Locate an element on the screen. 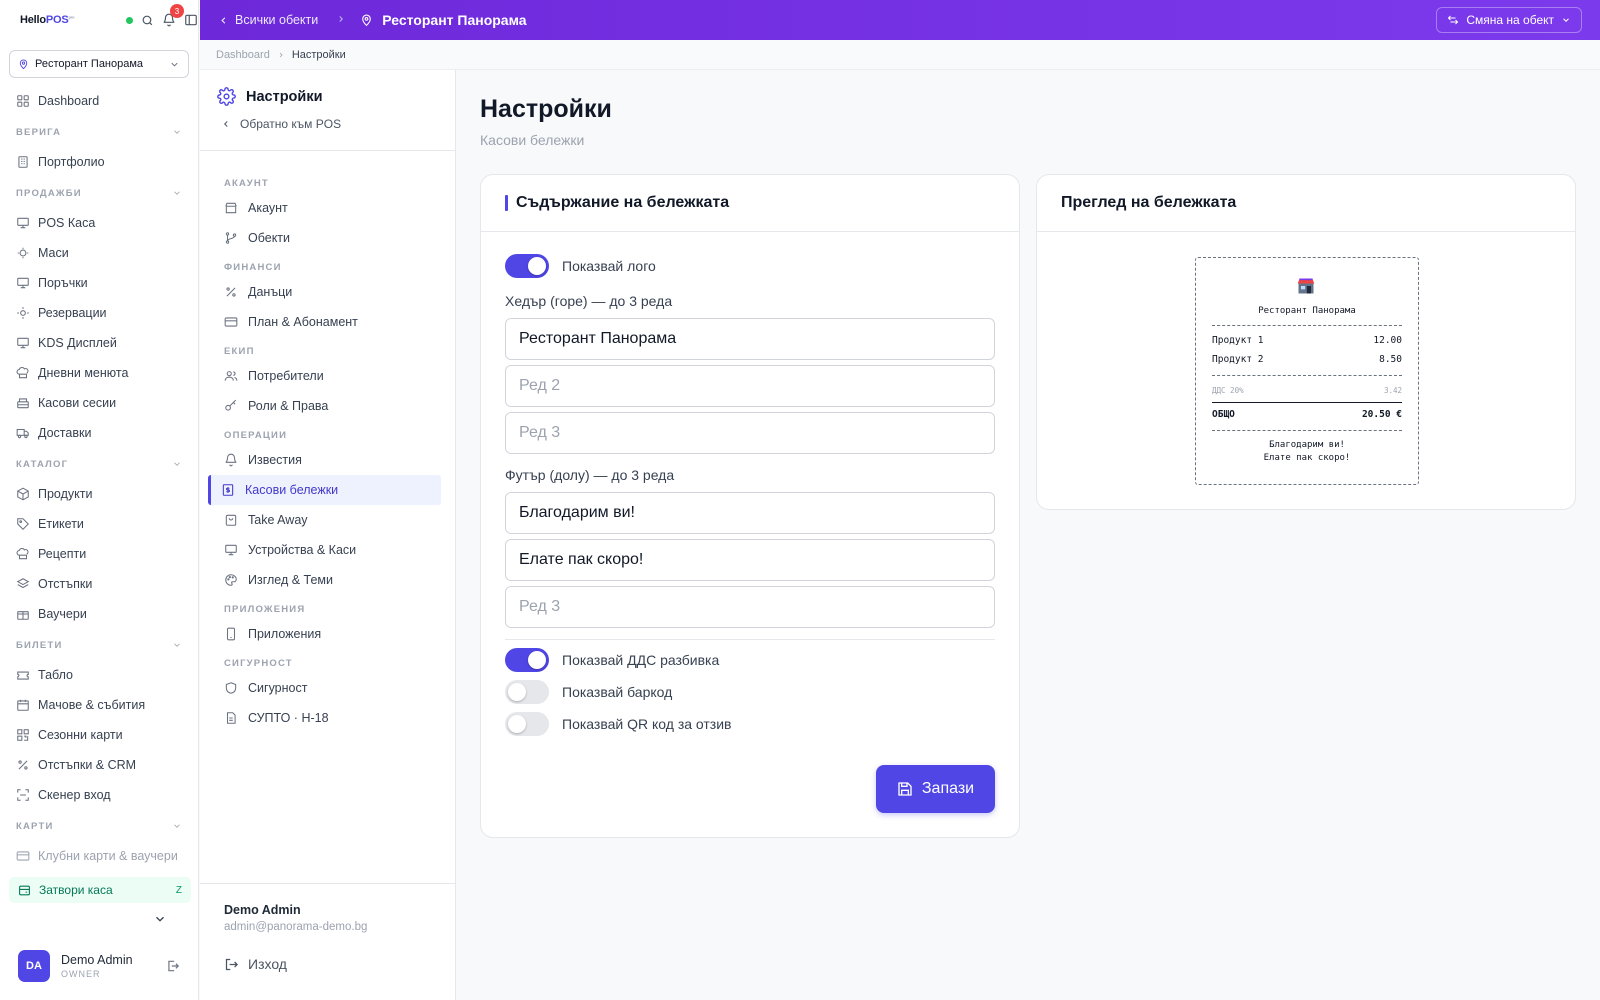 The width and height of the screenshot is (1600, 1000). chevron-left-icon is located at coordinates (223, 20).